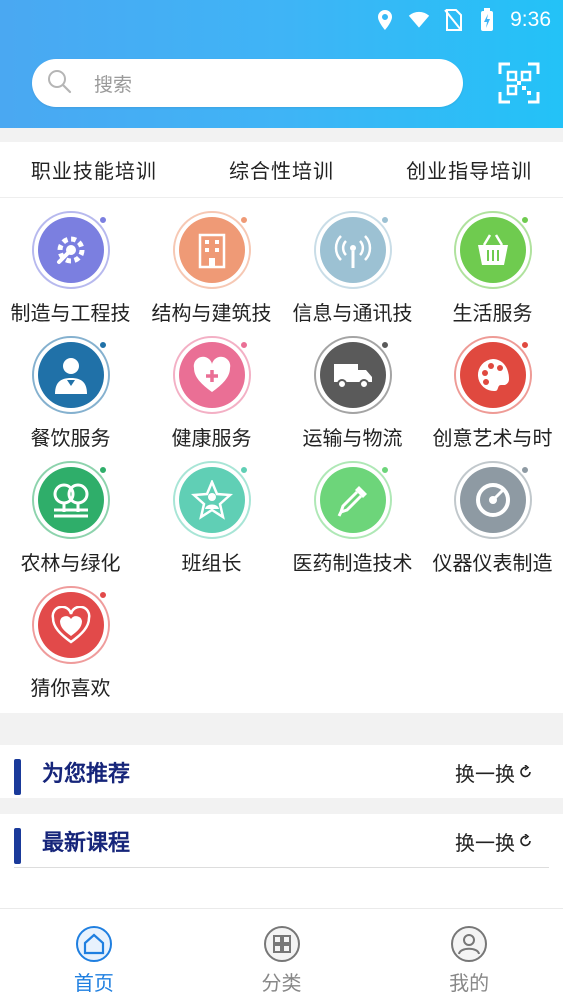 The width and height of the screenshot is (563, 1000). What do you see at coordinates (59, 83) in the screenshot?
I see `search-icon` at bounding box center [59, 83].